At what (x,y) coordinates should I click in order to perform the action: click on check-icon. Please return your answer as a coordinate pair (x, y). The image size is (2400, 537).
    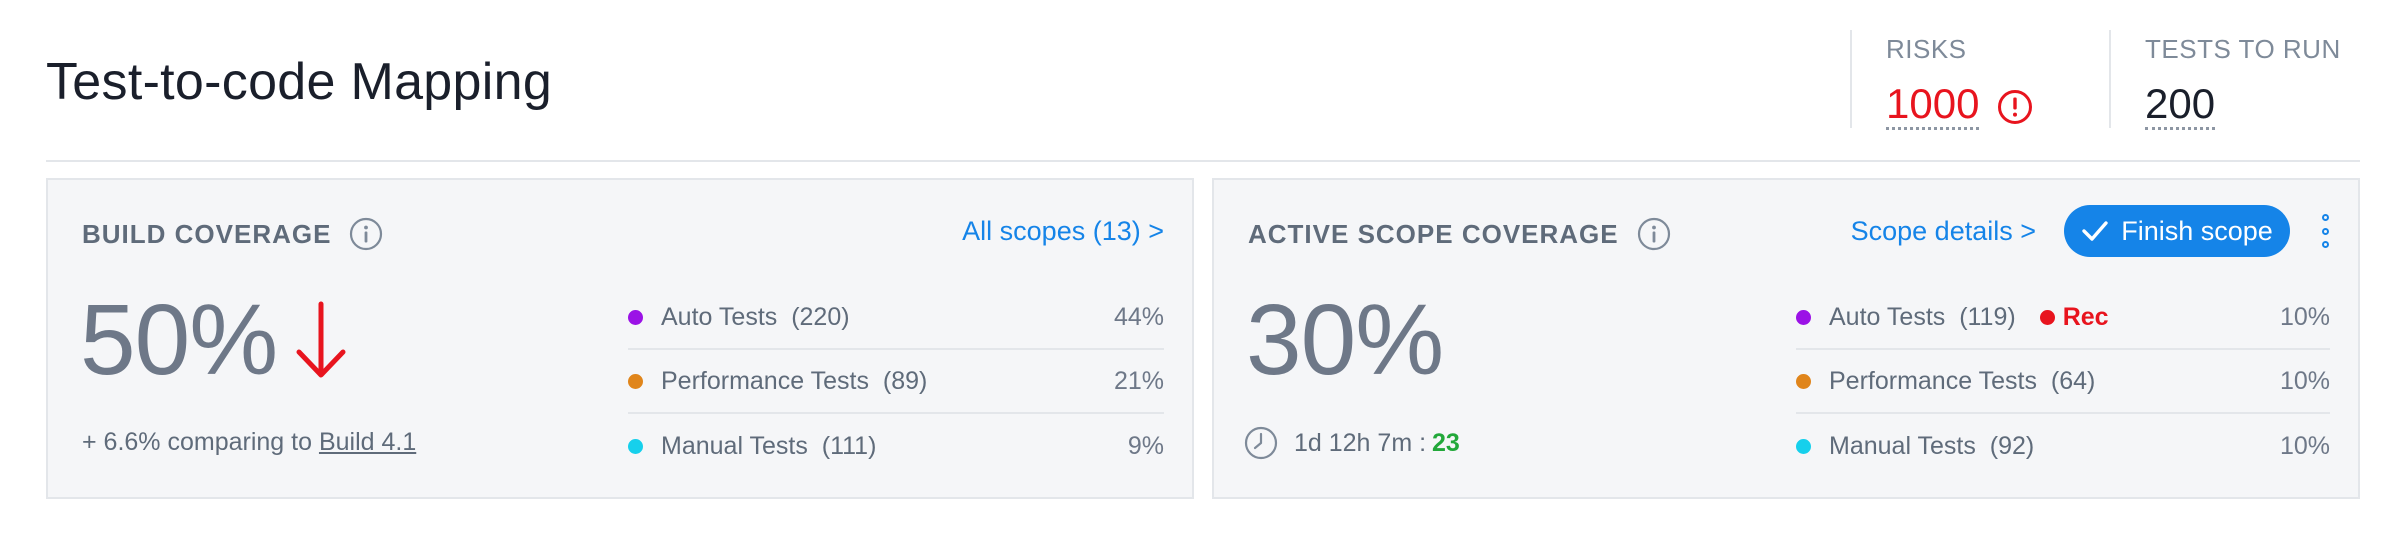
    Looking at the image, I should click on (2095, 231).